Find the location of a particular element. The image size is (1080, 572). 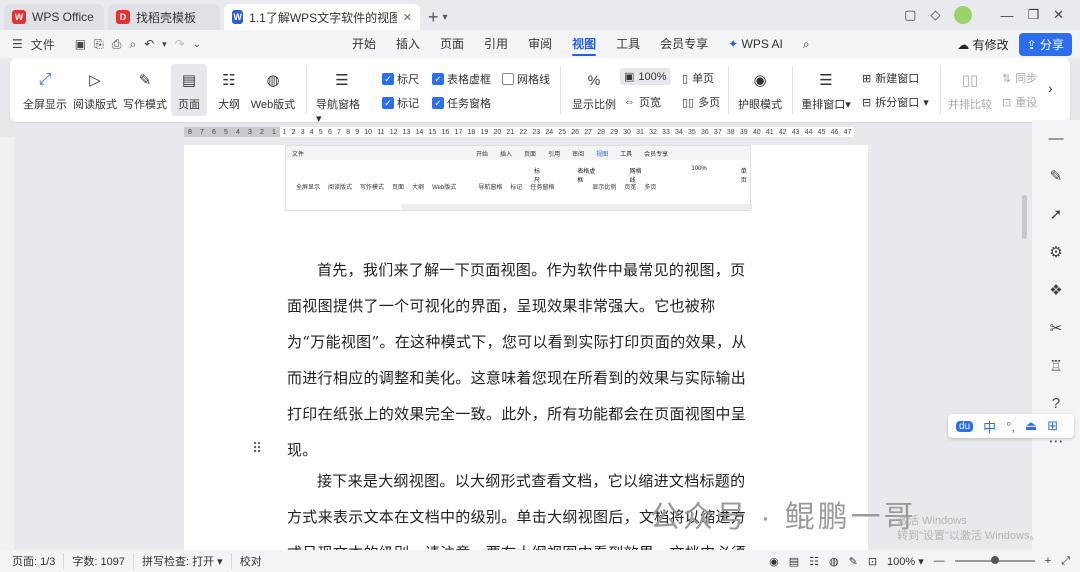

zoom-100-button: ▣ 100% is located at coordinates (645, 76).